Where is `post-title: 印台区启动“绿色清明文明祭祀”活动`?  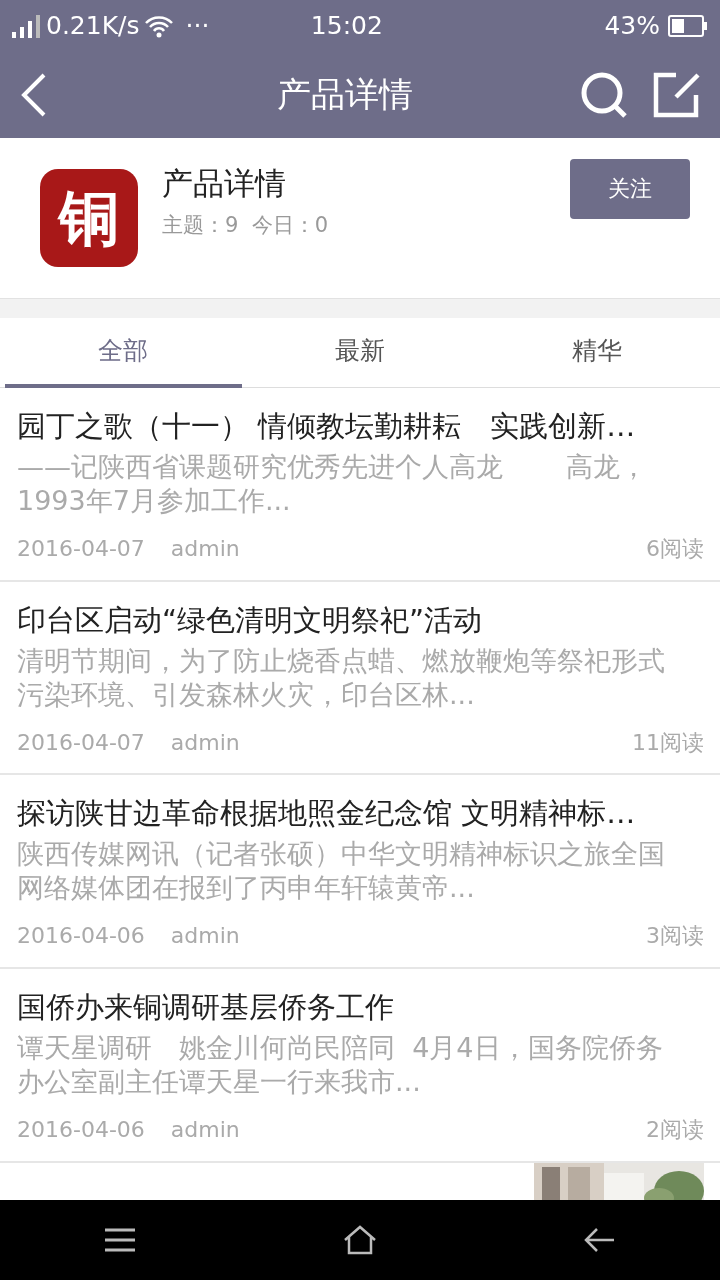 post-title: 印台区启动“绿色清明文明祭祀”活动 is located at coordinates (250, 620).